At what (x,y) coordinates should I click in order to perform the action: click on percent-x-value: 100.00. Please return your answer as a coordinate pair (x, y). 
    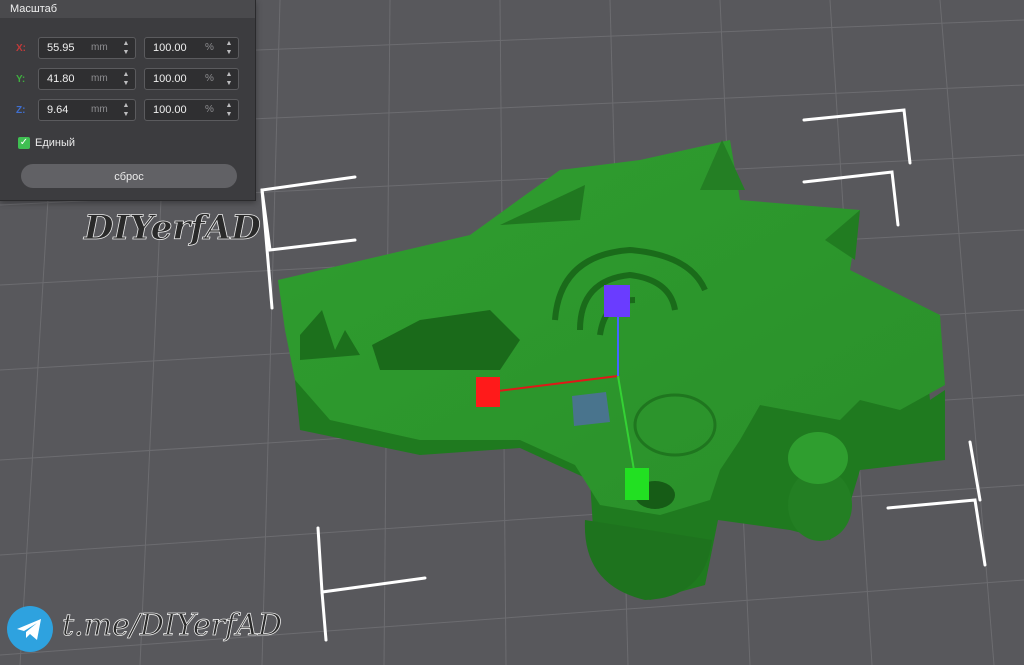
    Looking at the image, I should click on (170, 48).